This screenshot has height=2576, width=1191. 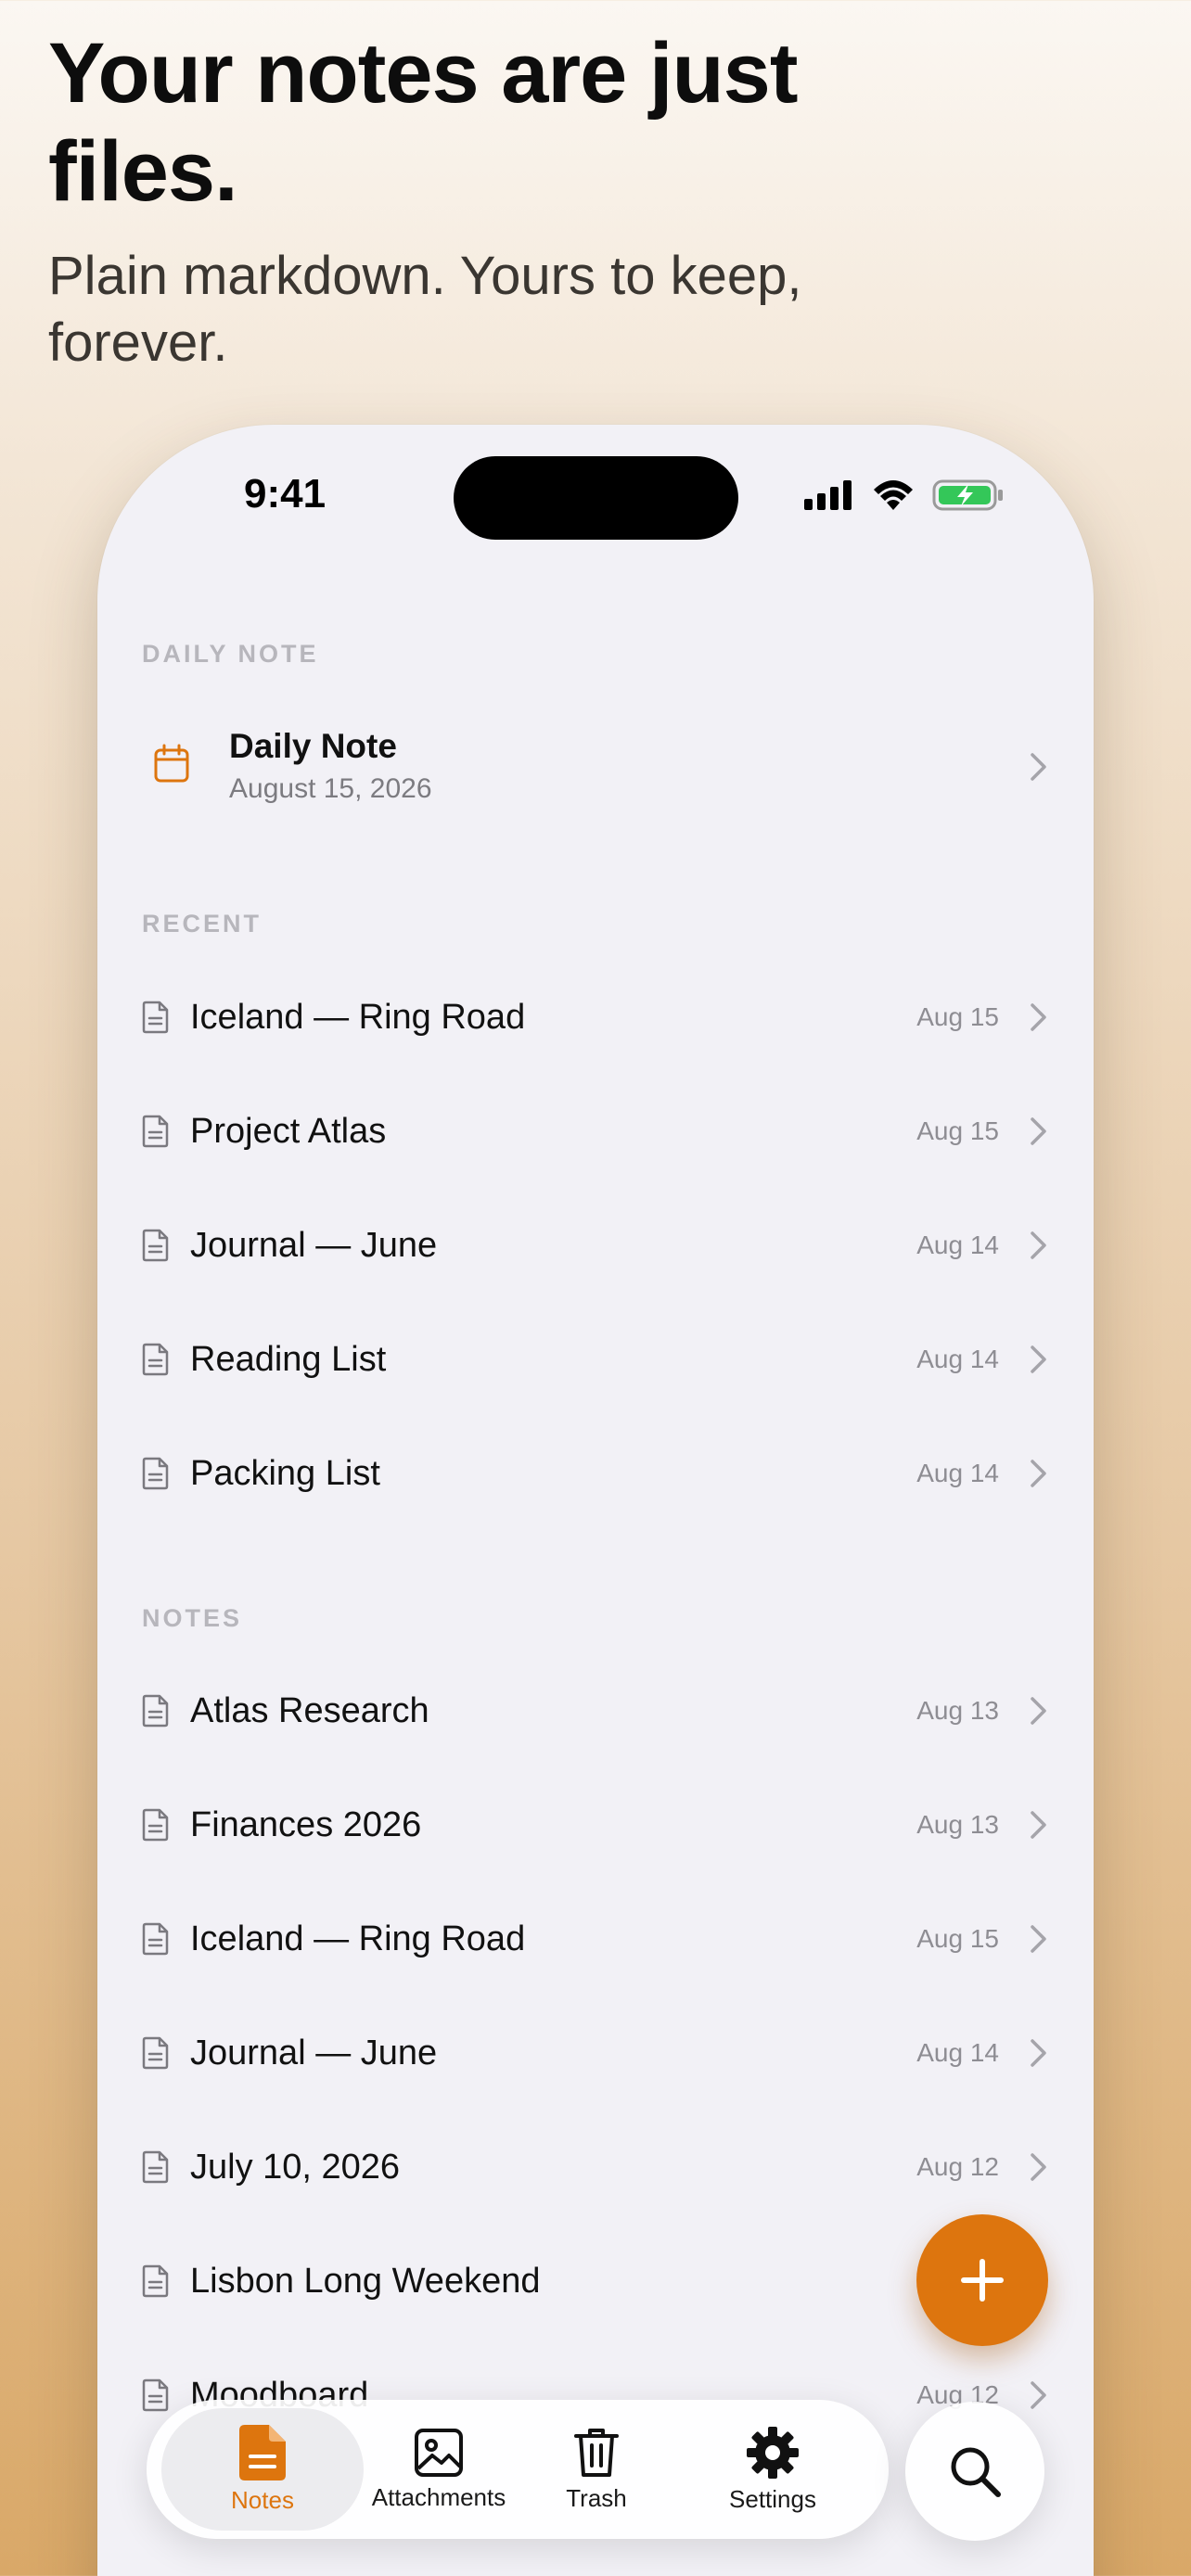 What do you see at coordinates (262, 2452) in the screenshot?
I see `note-icon` at bounding box center [262, 2452].